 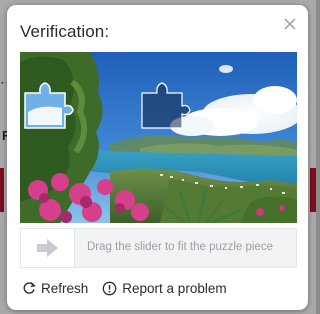 What do you see at coordinates (29, 288) in the screenshot?
I see `refresh-icon` at bounding box center [29, 288].